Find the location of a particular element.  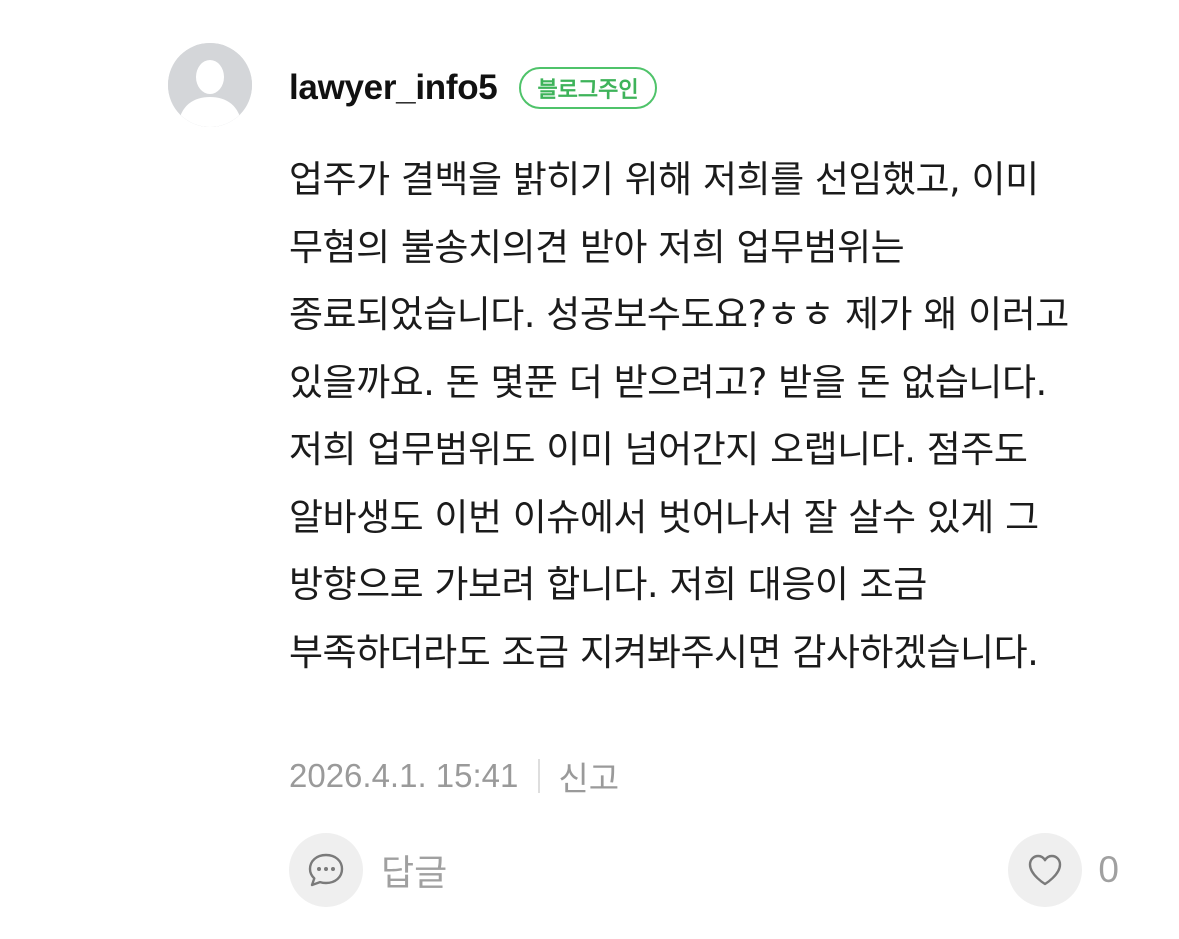

like-icon-circle is located at coordinates (1045, 870).